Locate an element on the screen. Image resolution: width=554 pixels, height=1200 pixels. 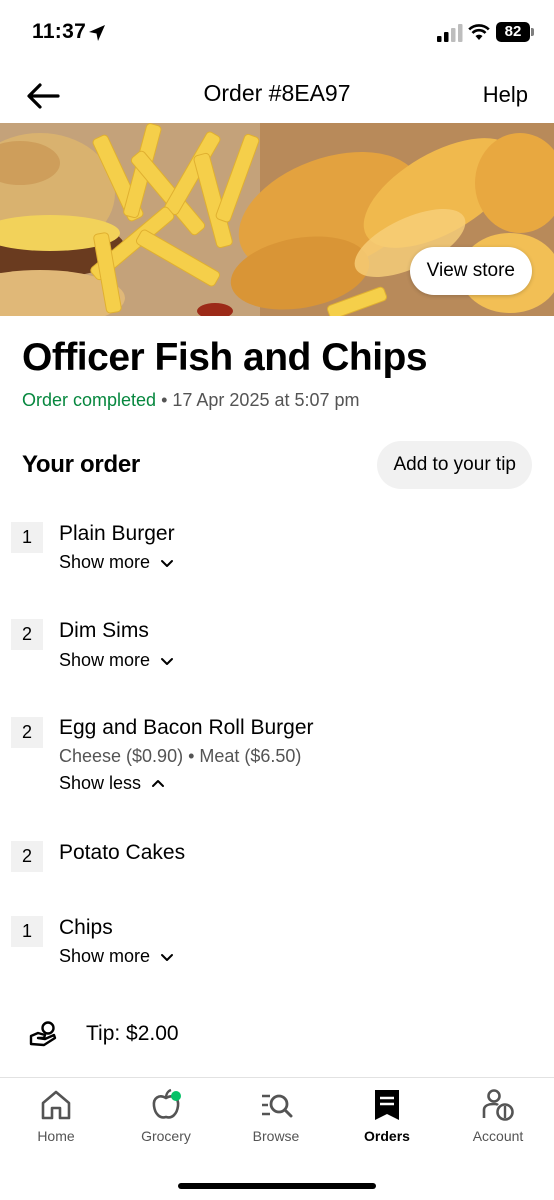
nav-header: Order #8EA97 Help is located at coordinates (277, 94).